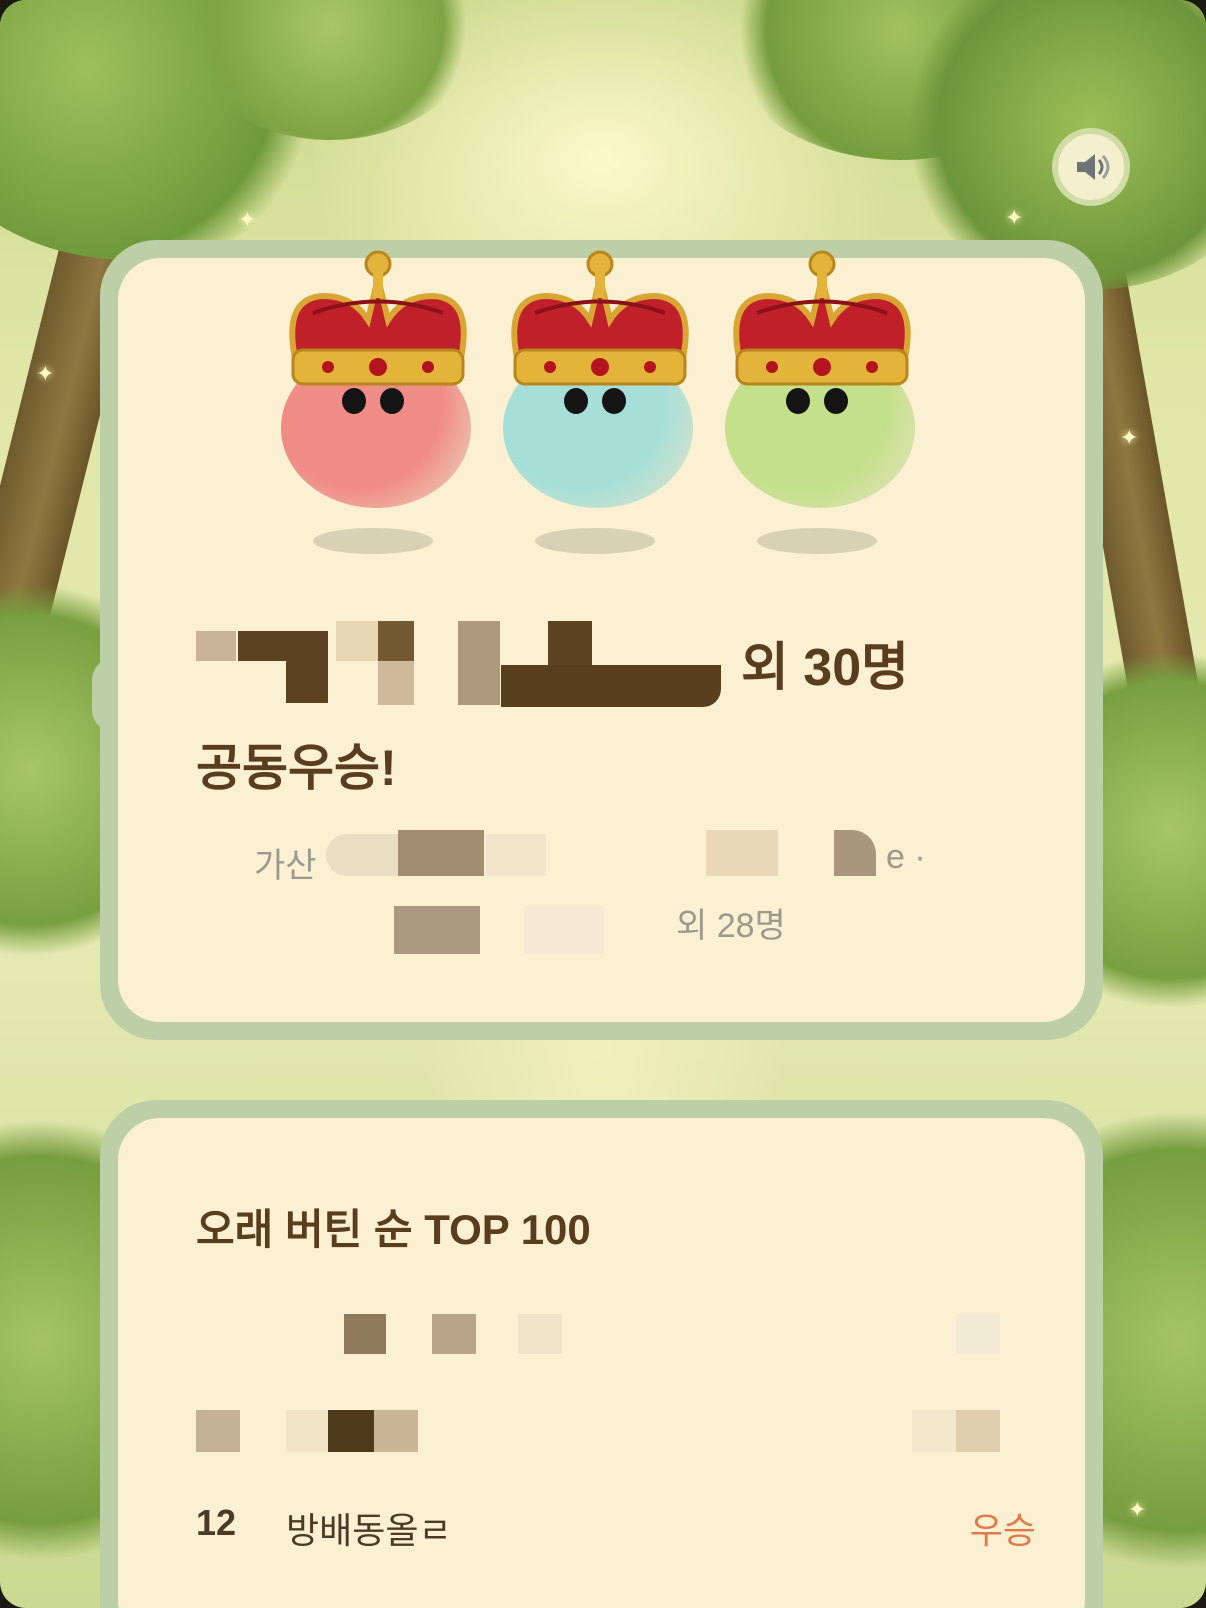 This screenshot has height=1608, width=1206. Describe the element at coordinates (616, 1526) in the screenshot. I see `ranking-row: 12 방배동올ㄹ 우승` at that location.